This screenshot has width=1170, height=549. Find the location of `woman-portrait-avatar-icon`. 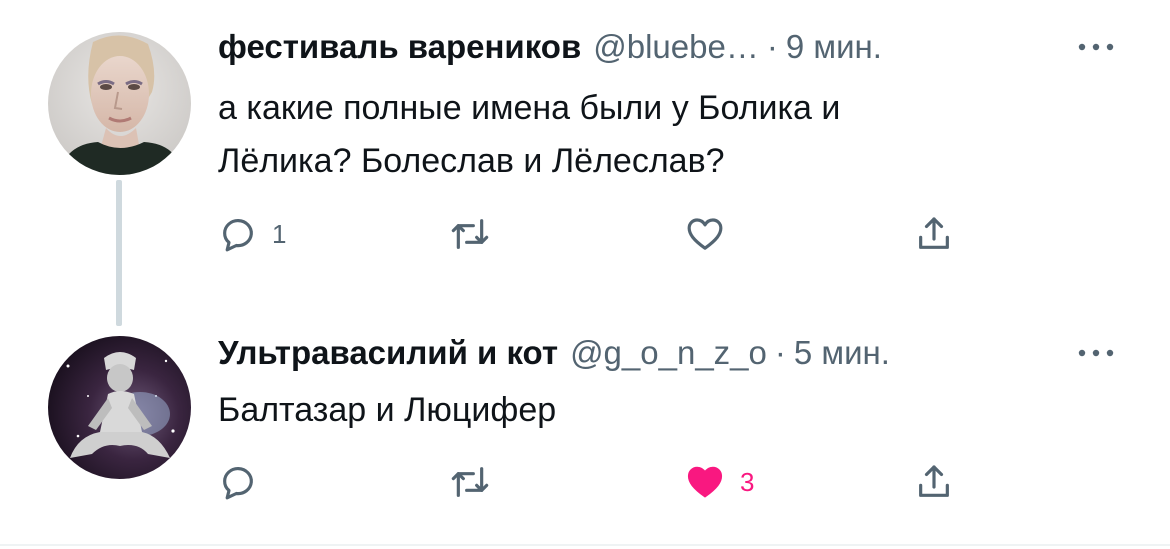

woman-portrait-avatar-icon is located at coordinates (119, 103).